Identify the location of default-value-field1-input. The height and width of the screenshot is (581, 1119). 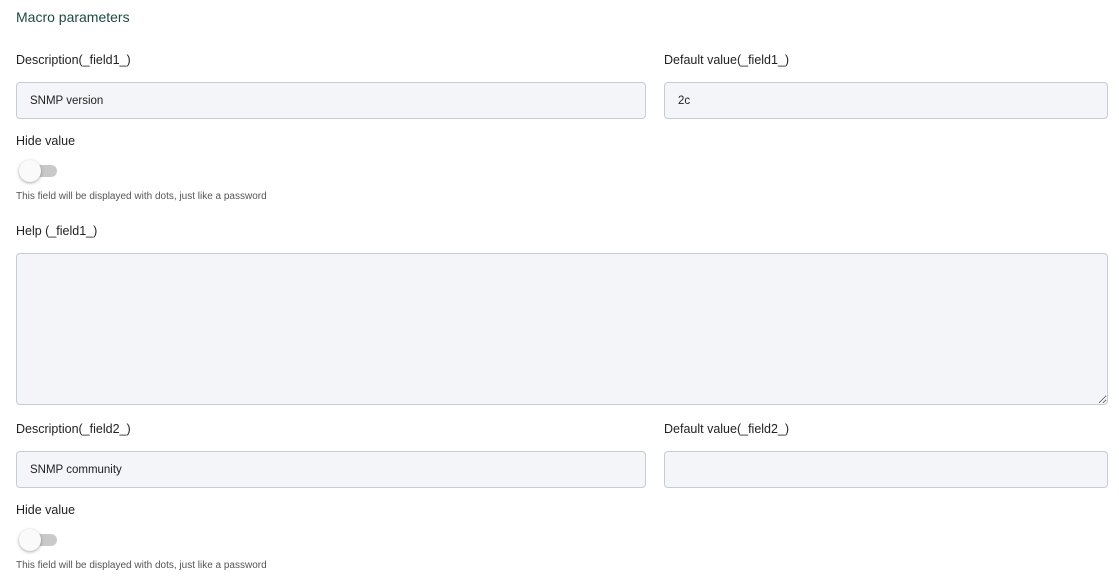
(886, 100).